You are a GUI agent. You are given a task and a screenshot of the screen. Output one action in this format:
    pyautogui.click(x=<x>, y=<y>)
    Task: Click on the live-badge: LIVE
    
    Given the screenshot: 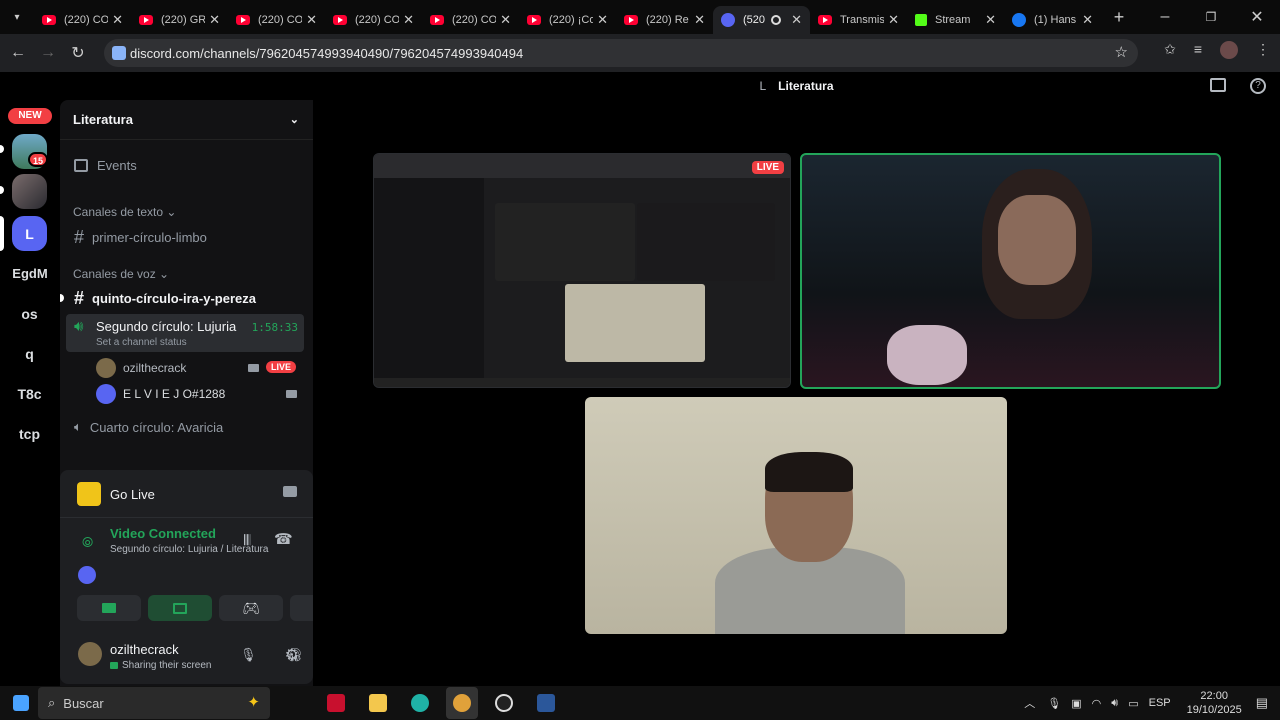 What is the action you would take?
    pyautogui.click(x=281, y=367)
    